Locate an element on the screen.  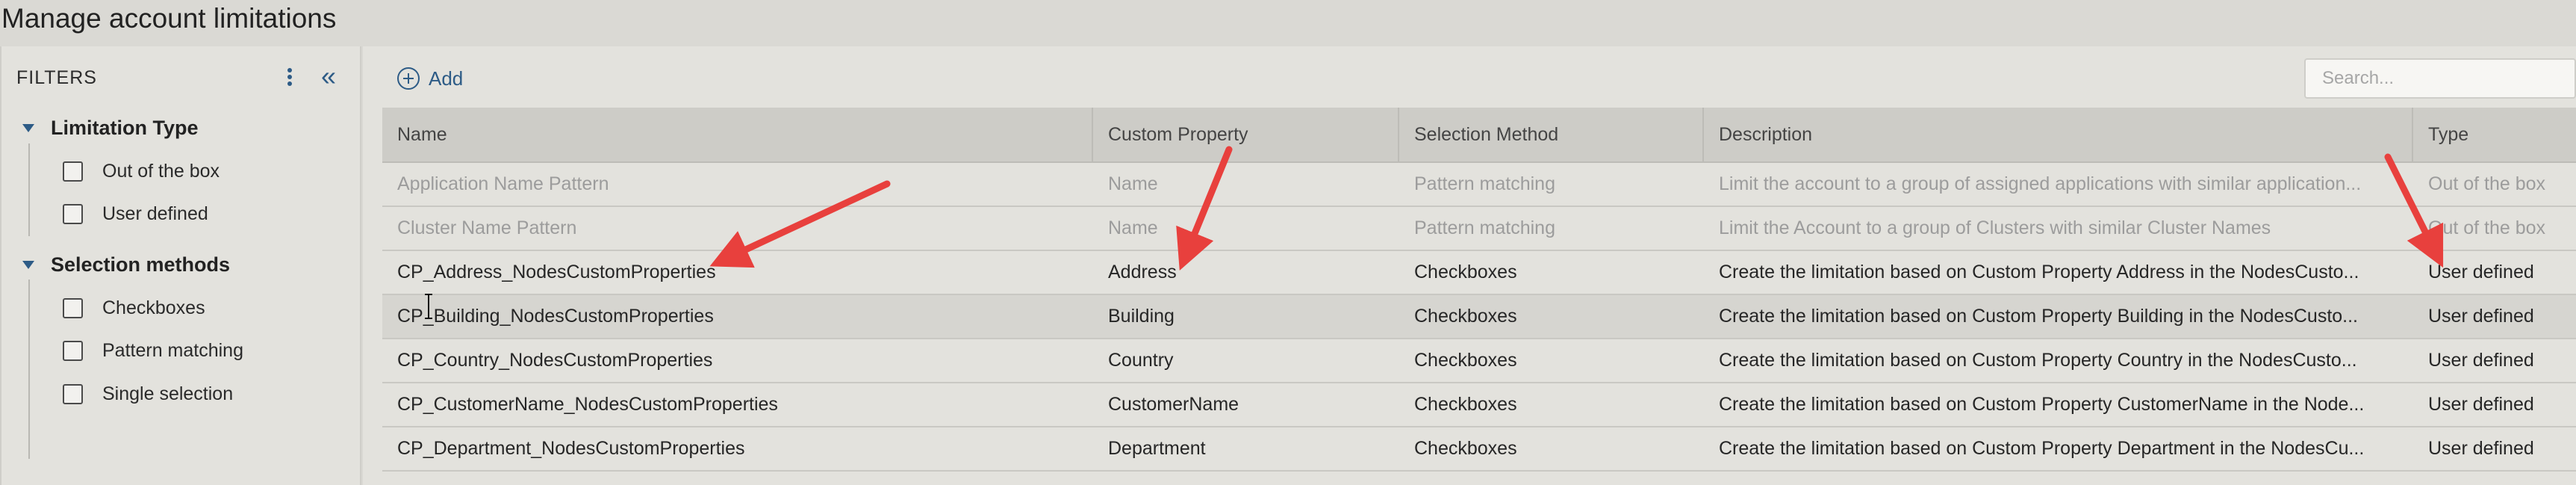
filter-option-label: Pattern matching is located at coordinates (172, 350).